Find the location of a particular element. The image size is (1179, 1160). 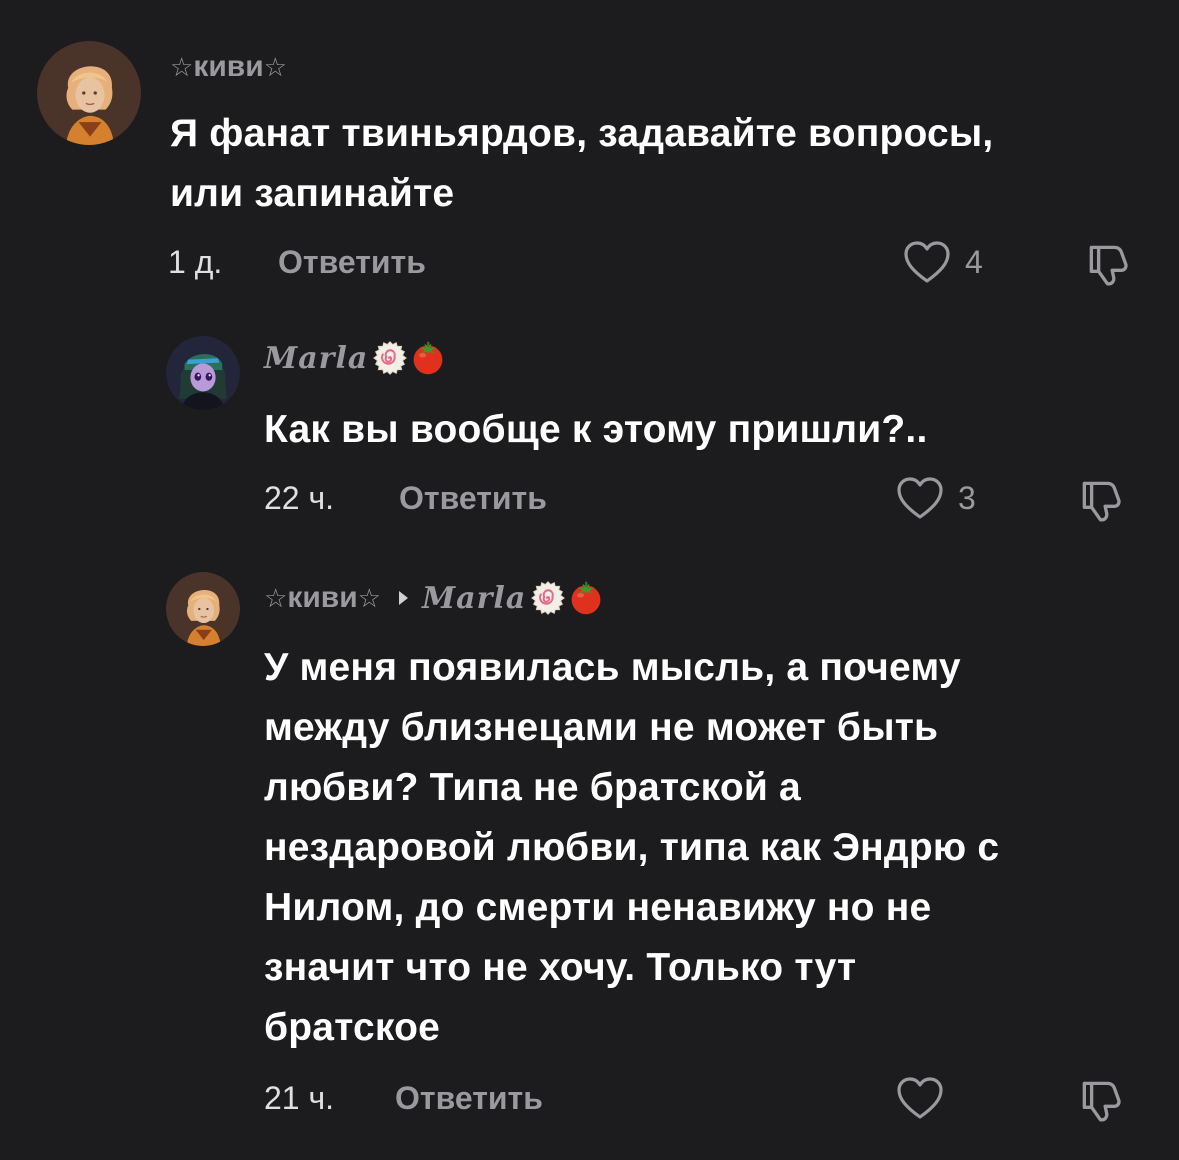

comment-username: Marla is located at coordinates (355, 358).